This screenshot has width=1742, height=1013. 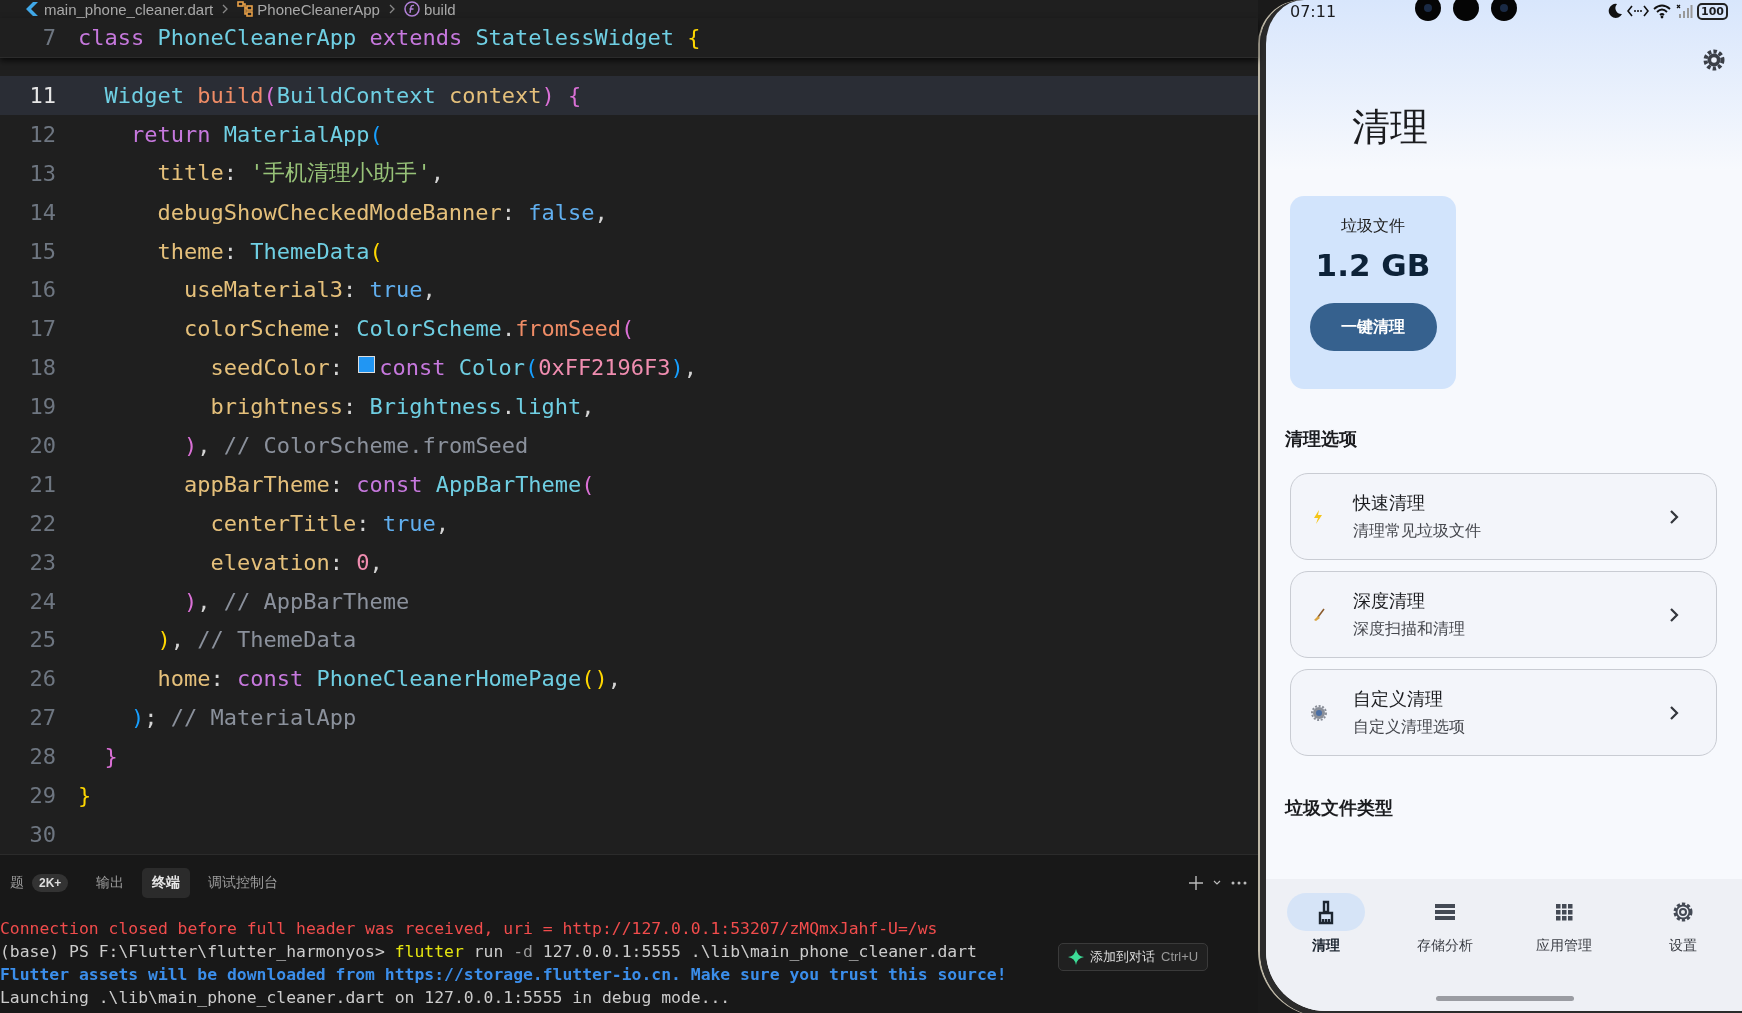 What do you see at coordinates (296, 601) in the screenshot?
I see `code-line: ), // AppBarTheme` at bounding box center [296, 601].